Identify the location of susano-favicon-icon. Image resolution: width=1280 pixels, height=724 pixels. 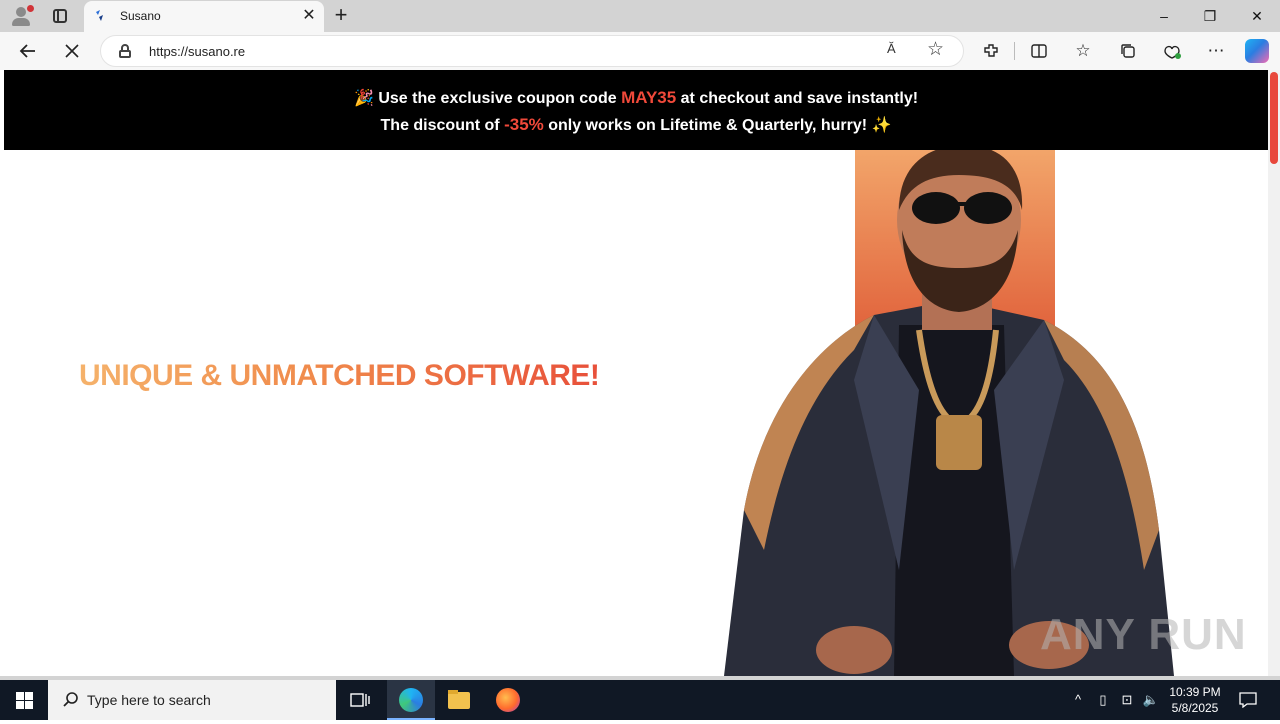
(99, 15).